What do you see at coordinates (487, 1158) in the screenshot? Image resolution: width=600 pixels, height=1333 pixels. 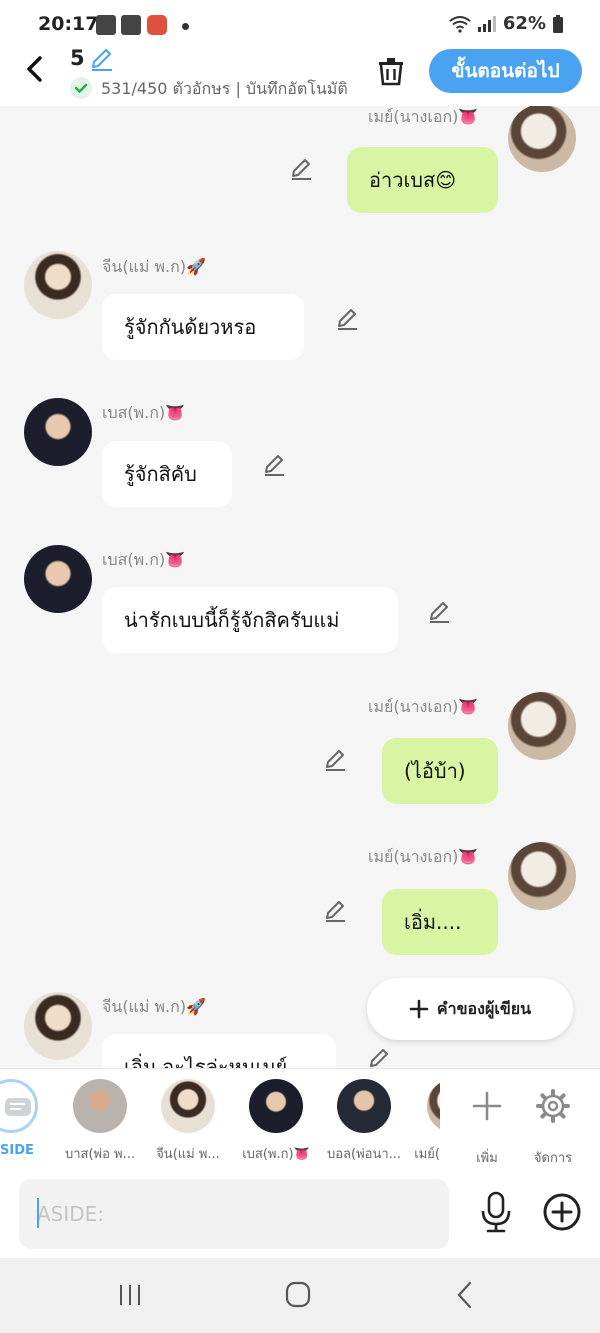 I see `add-label: เพิ่ม` at bounding box center [487, 1158].